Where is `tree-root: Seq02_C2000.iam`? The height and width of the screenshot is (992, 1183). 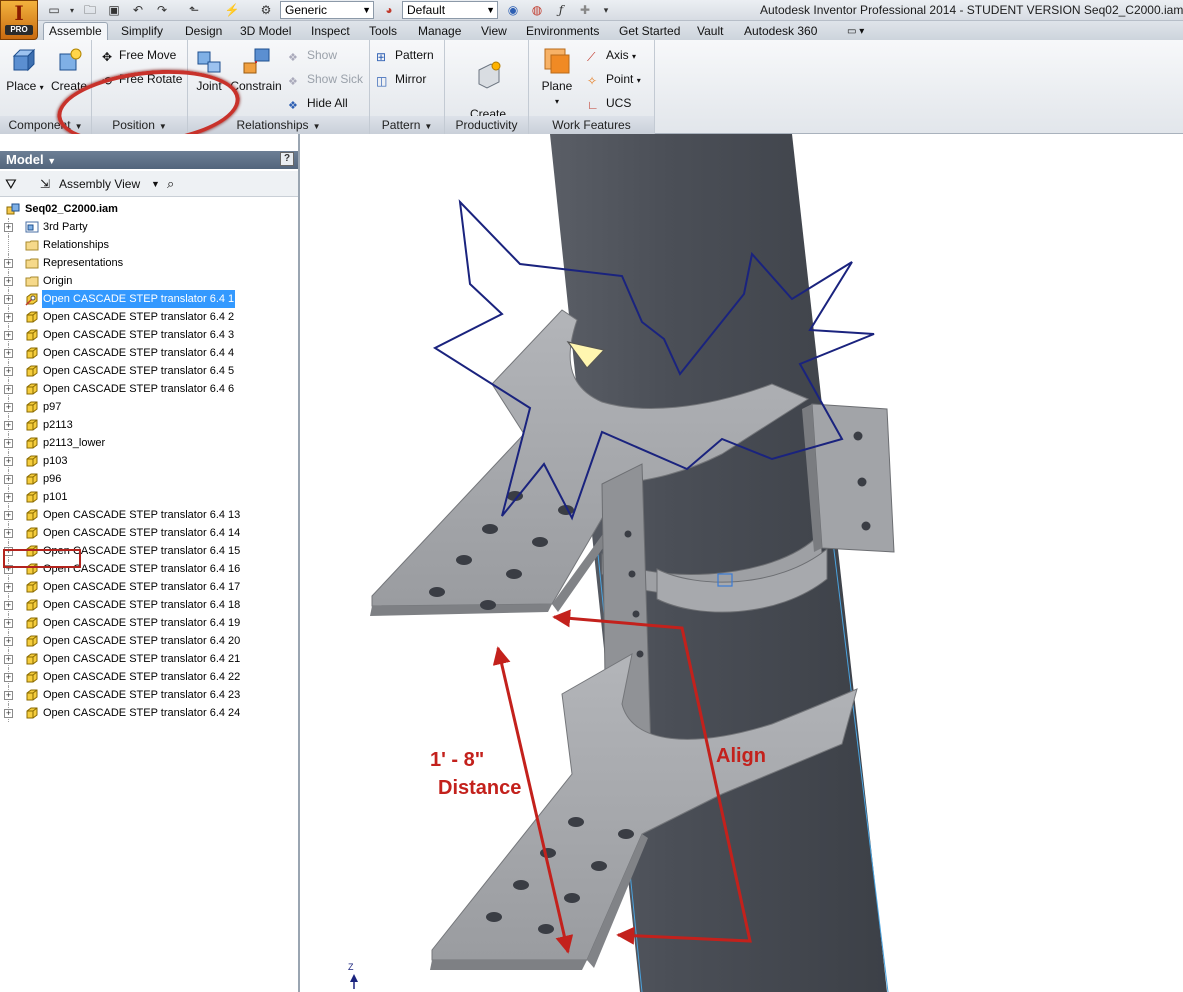 tree-root: Seq02_C2000.iam is located at coordinates (149, 209).